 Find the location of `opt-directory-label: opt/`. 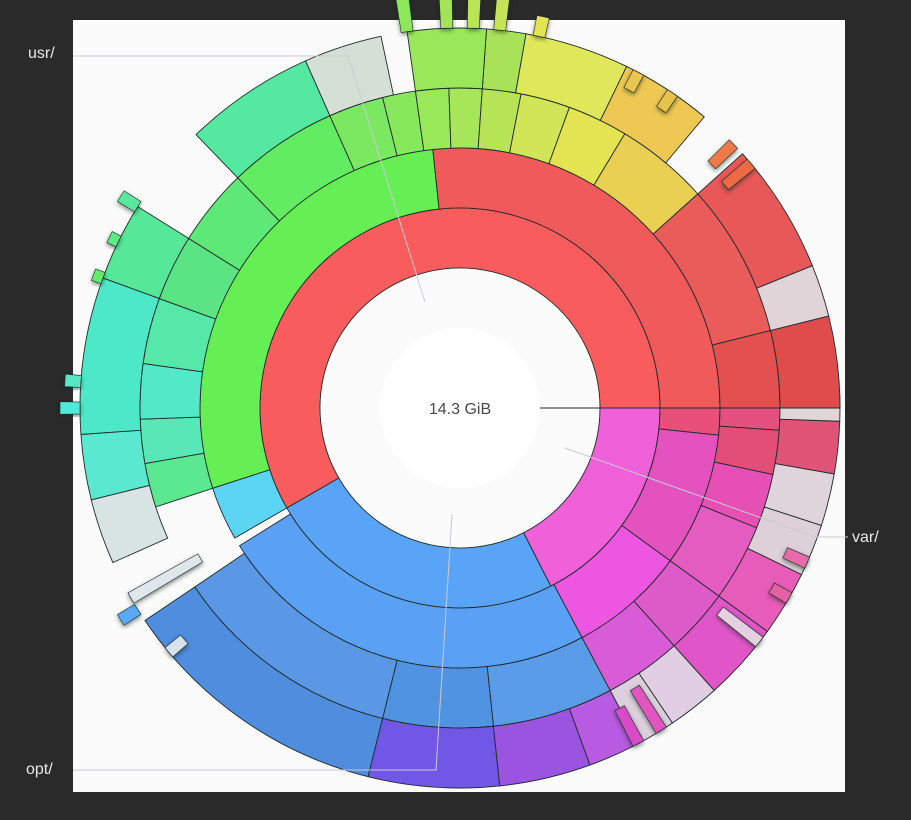

opt-directory-label: opt/ is located at coordinates (39, 770).